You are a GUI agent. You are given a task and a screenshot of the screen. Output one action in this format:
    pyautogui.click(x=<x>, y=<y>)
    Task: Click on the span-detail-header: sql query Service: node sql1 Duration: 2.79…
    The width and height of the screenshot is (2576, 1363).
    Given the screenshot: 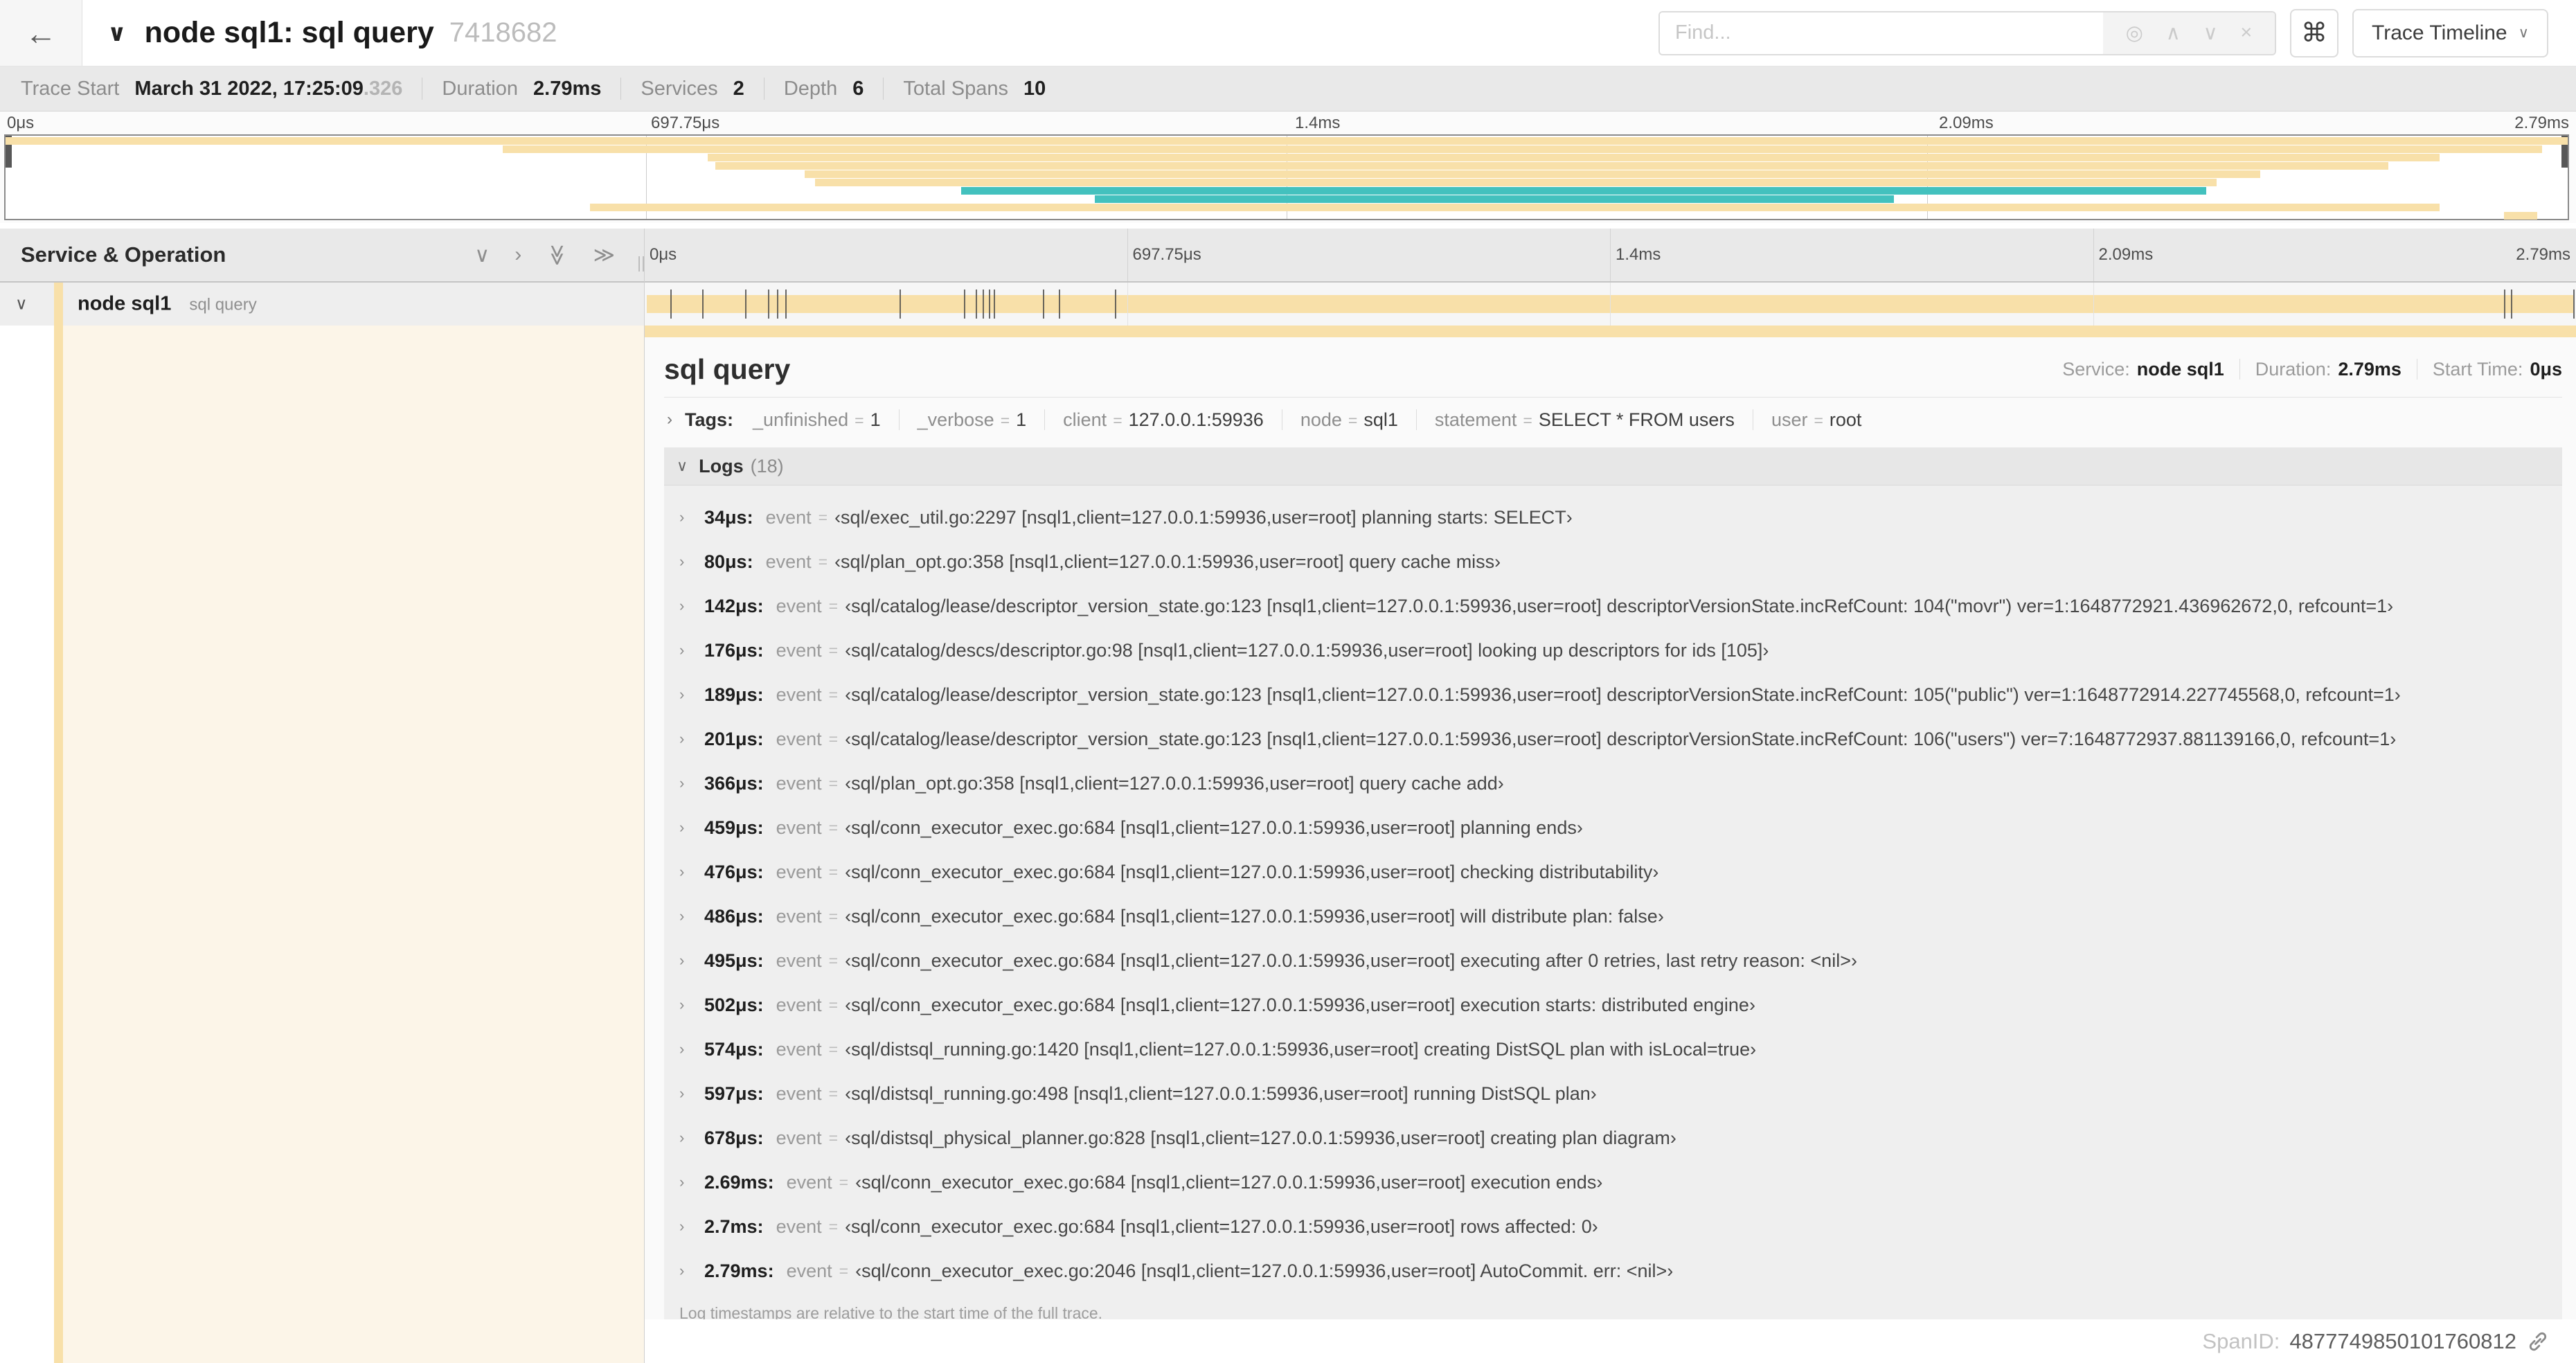 What is the action you would take?
    pyautogui.click(x=1613, y=369)
    